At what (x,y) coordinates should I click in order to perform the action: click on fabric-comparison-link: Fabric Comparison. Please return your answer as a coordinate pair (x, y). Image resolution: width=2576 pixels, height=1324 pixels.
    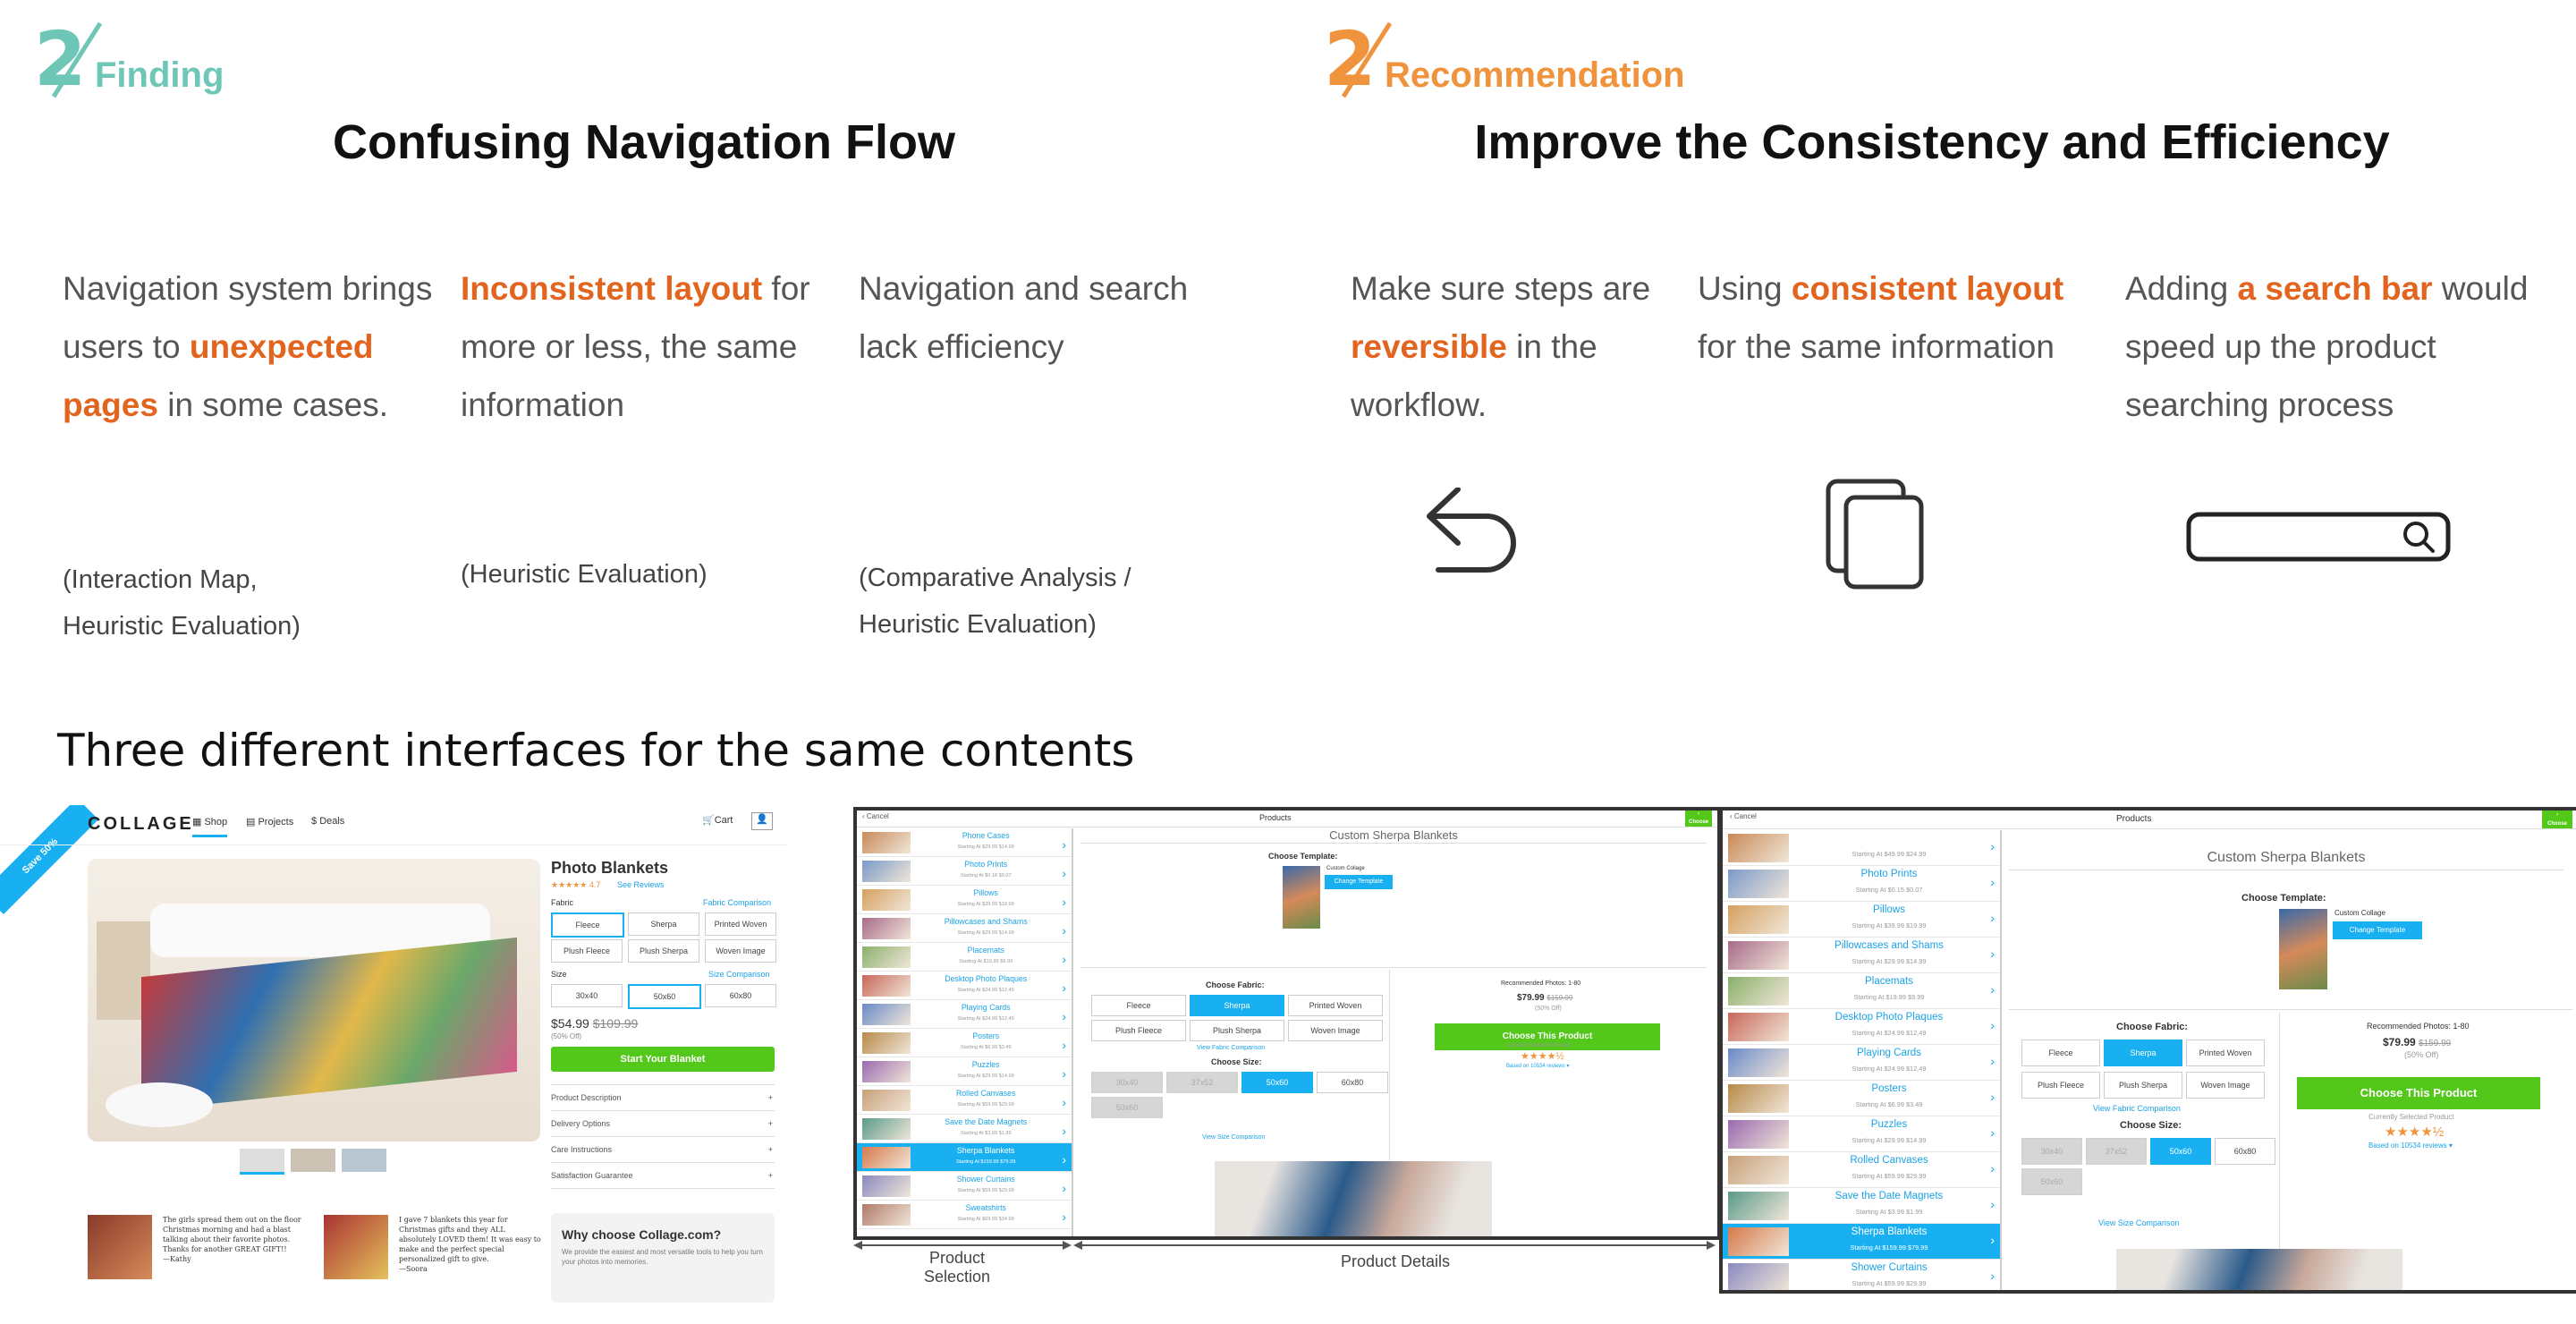
    Looking at the image, I should click on (737, 902).